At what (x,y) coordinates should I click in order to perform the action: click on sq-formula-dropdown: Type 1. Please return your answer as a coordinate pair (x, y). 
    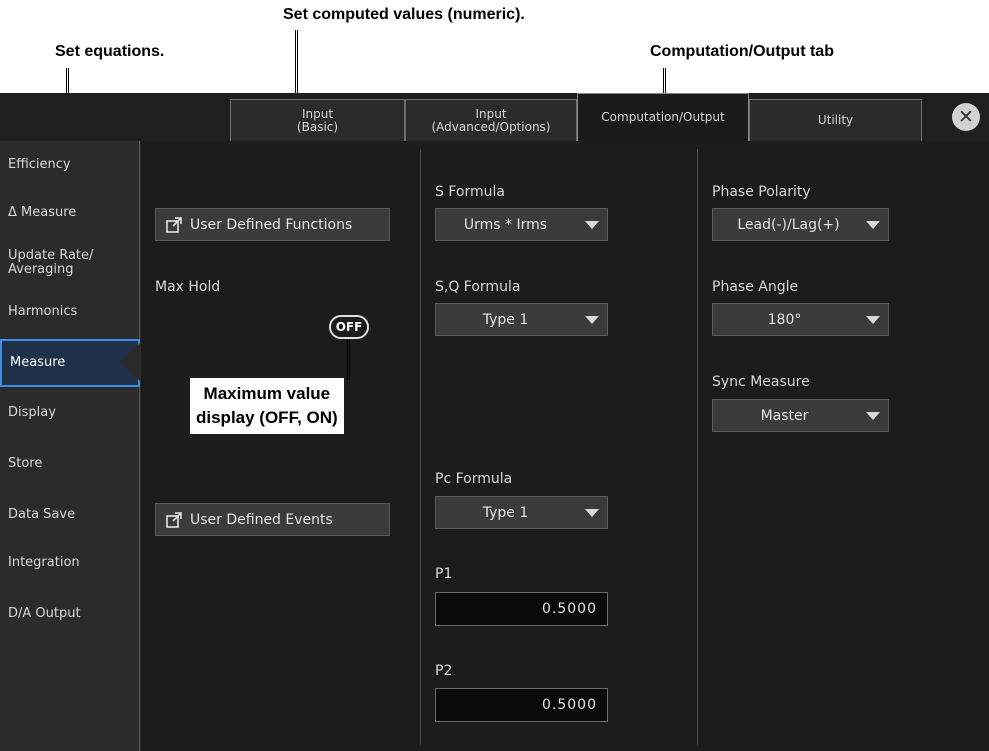
    Looking at the image, I should click on (521, 319).